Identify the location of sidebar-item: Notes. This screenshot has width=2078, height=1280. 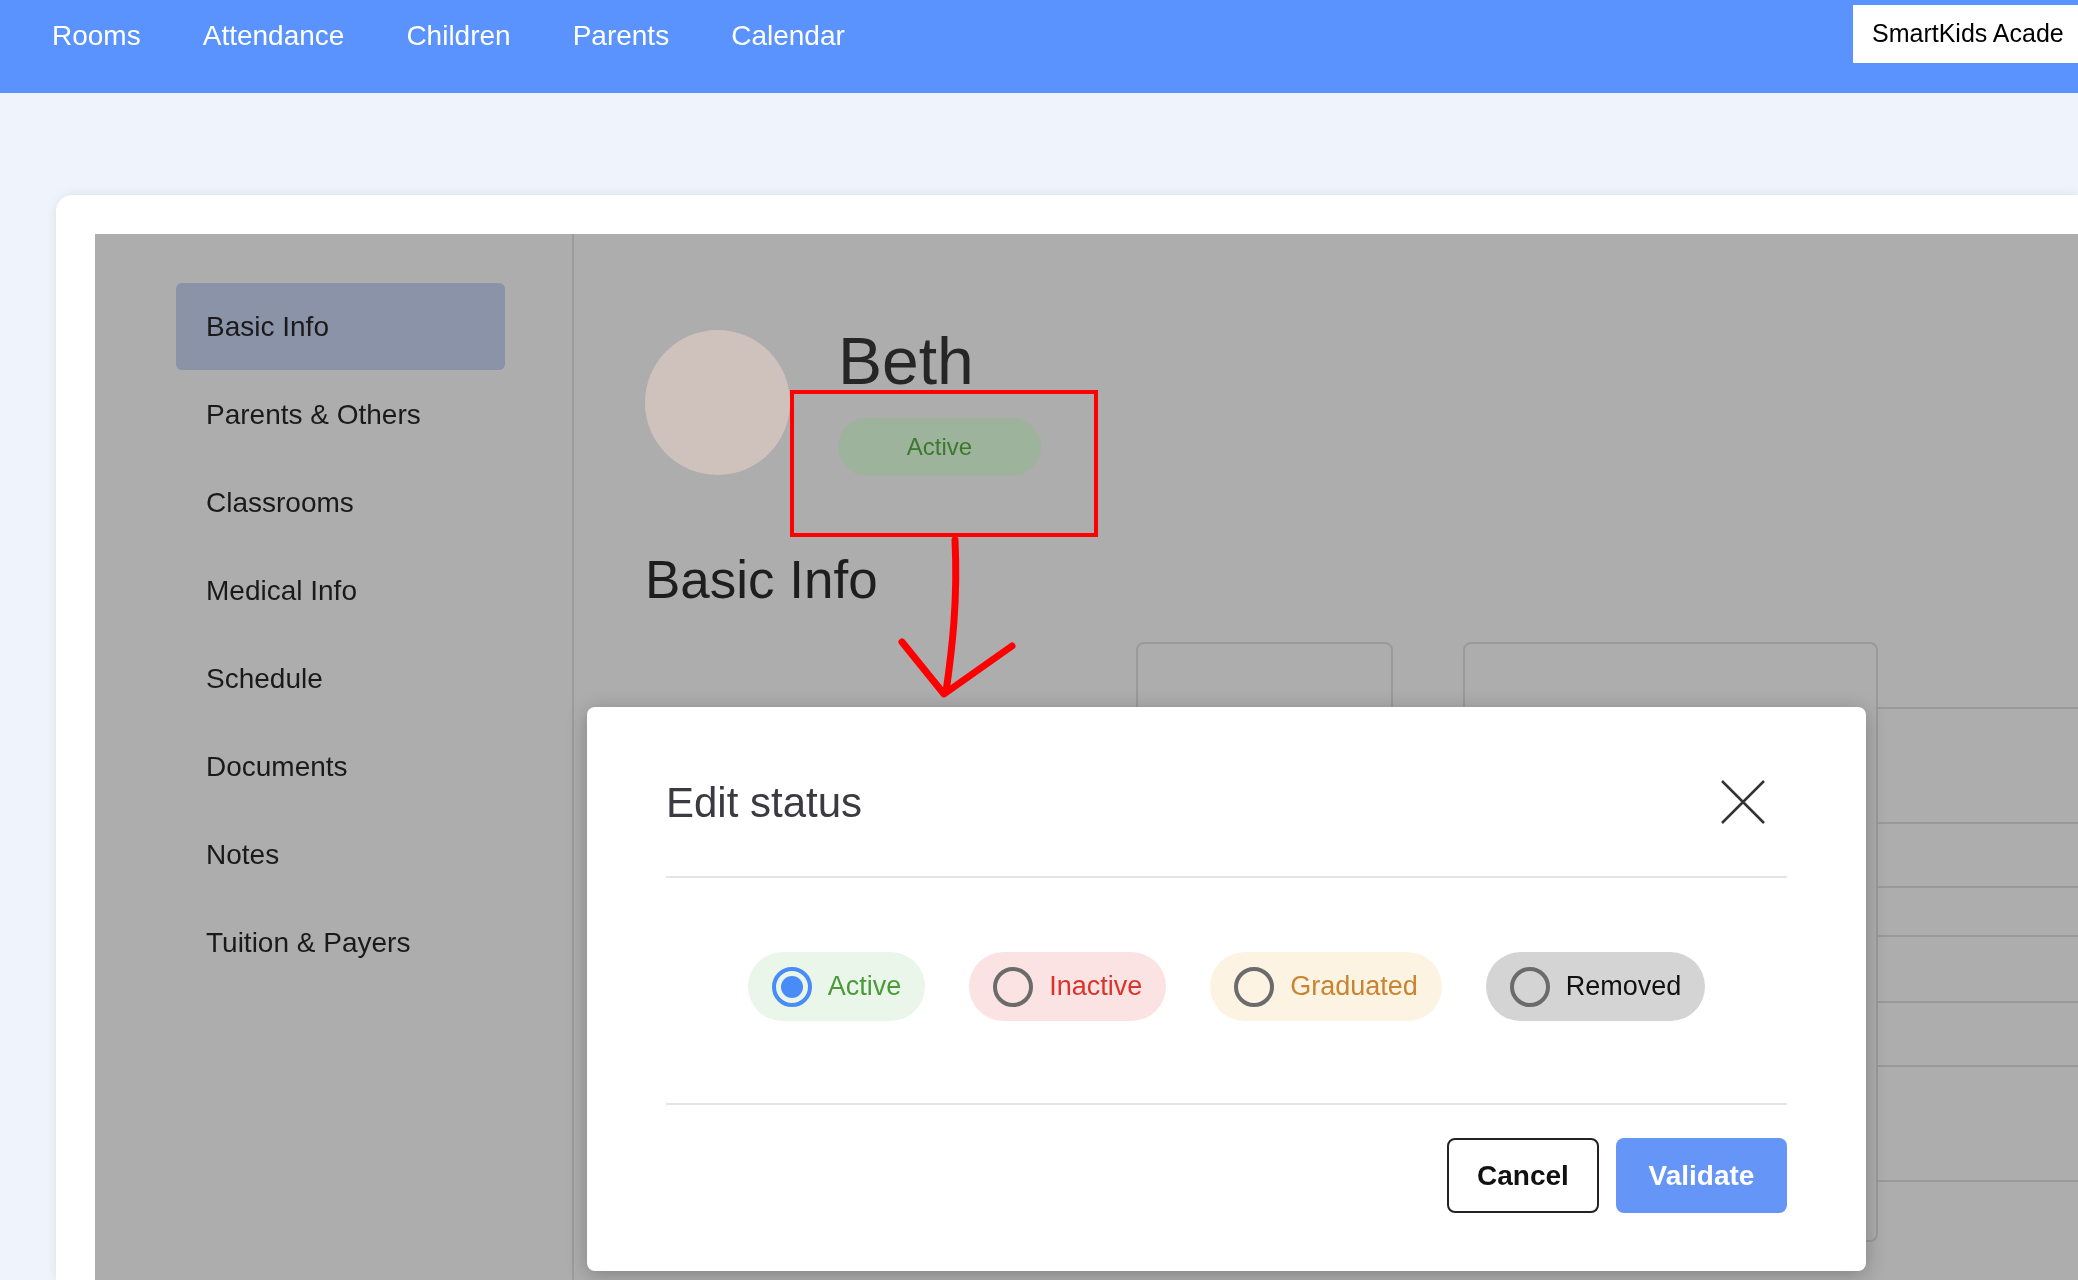
(340, 854).